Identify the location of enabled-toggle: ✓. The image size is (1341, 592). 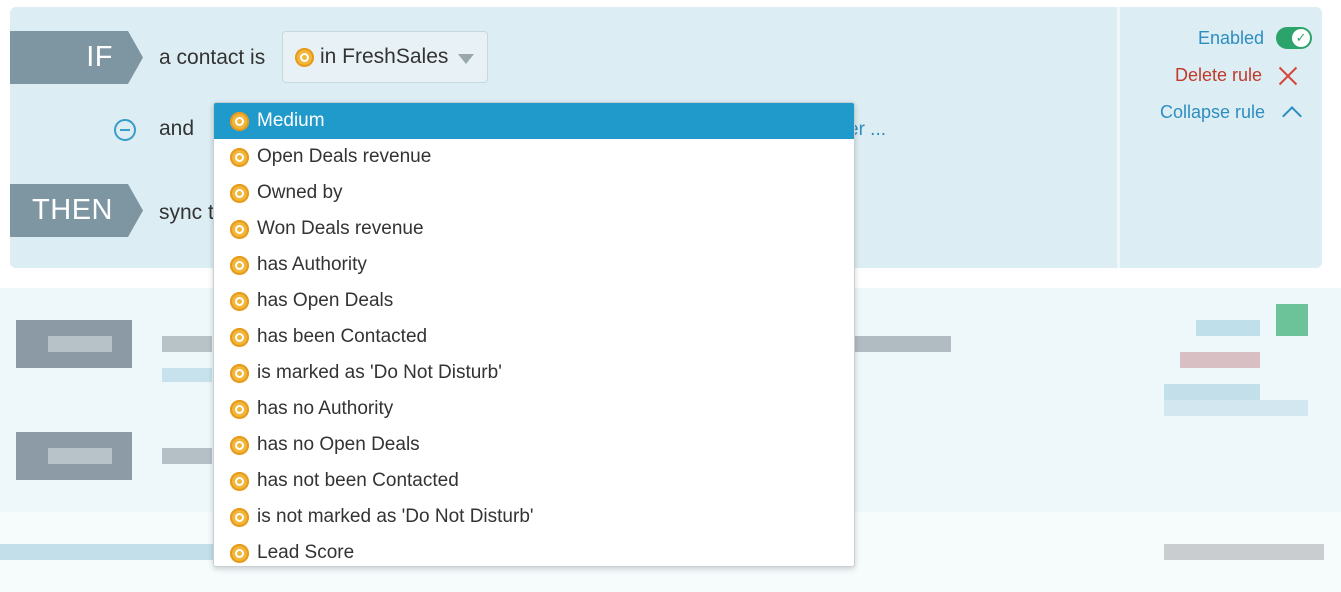
(1294, 38).